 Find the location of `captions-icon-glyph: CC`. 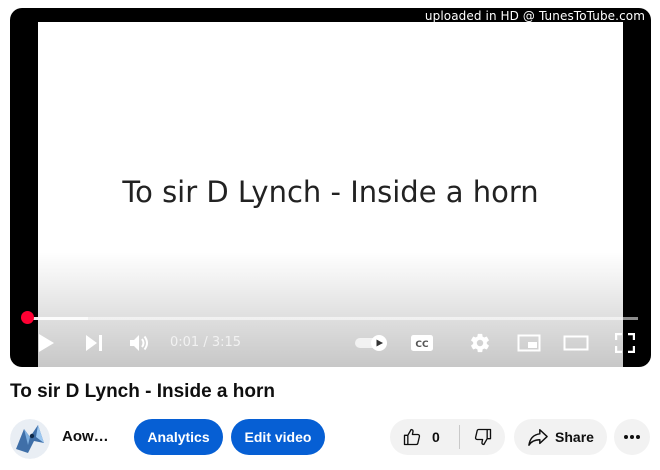

captions-icon-glyph: CC is located at coordinates (422, 345).